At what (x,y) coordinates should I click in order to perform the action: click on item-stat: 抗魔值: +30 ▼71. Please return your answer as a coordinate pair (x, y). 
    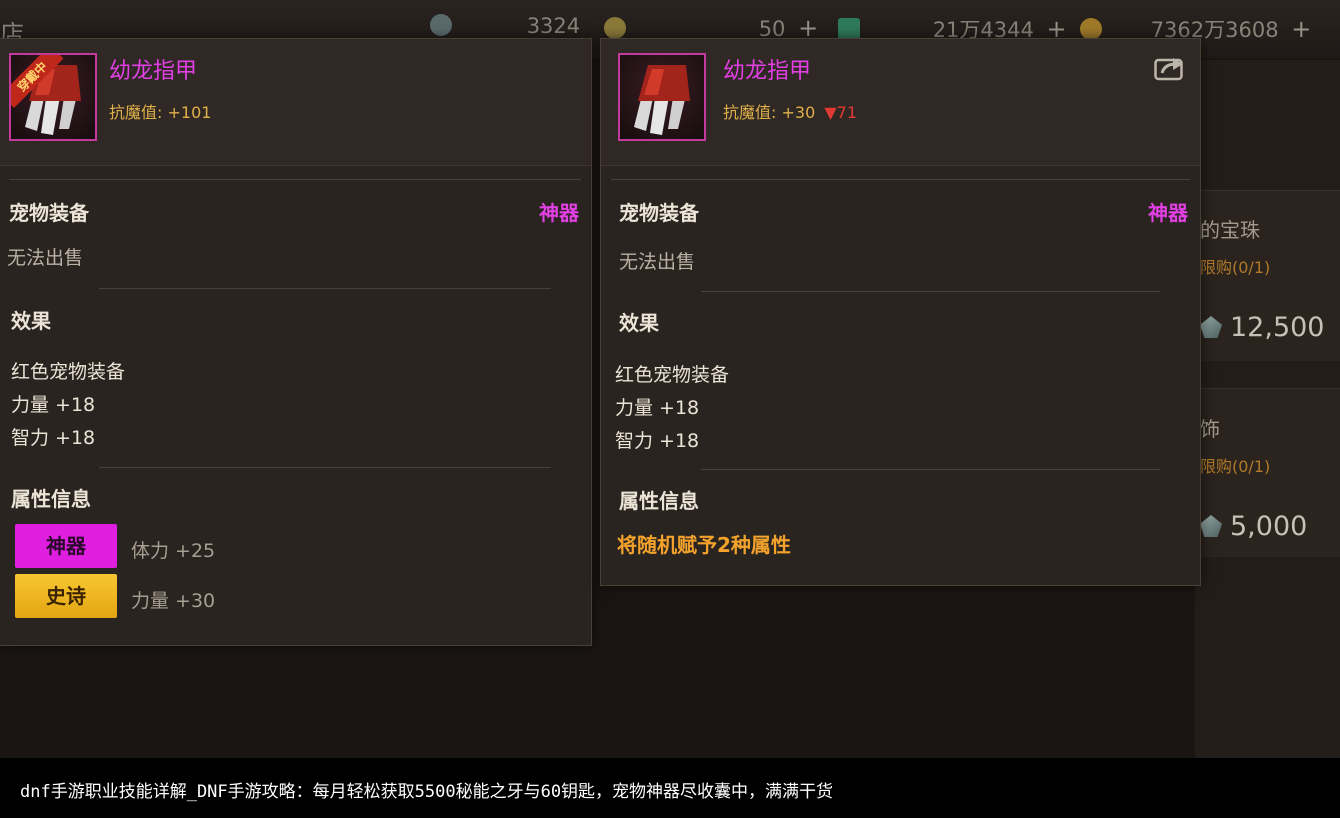
    Looking at the image, I should click on (790, 111).